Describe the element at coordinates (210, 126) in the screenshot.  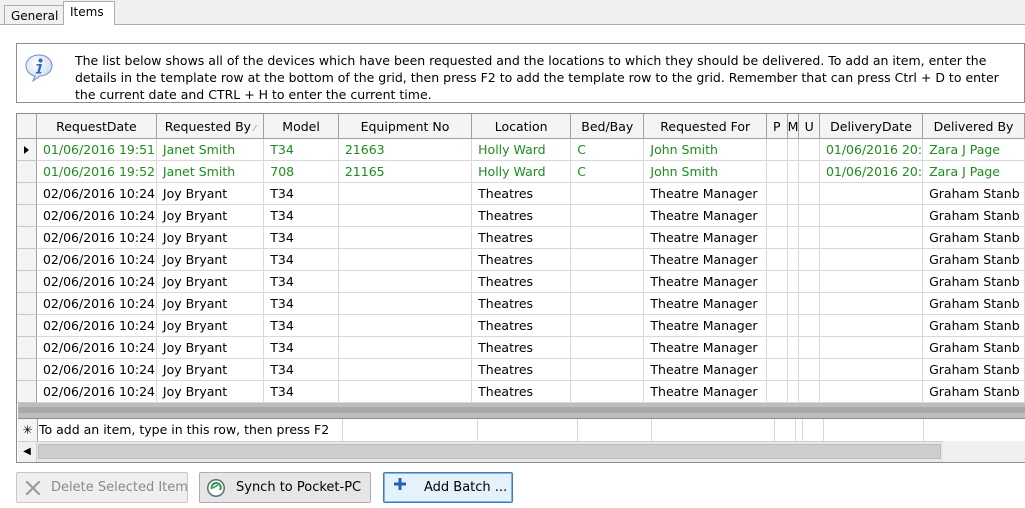
I see `column-header-requested-by: Requested By ⁄` at that location.